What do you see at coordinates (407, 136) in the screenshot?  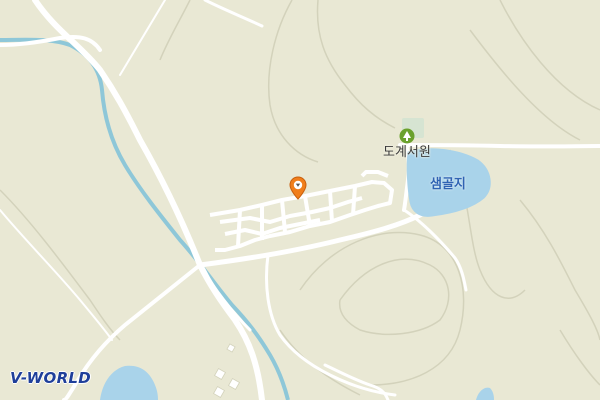 I see `tree-icon` at bounding box center [407, 136].